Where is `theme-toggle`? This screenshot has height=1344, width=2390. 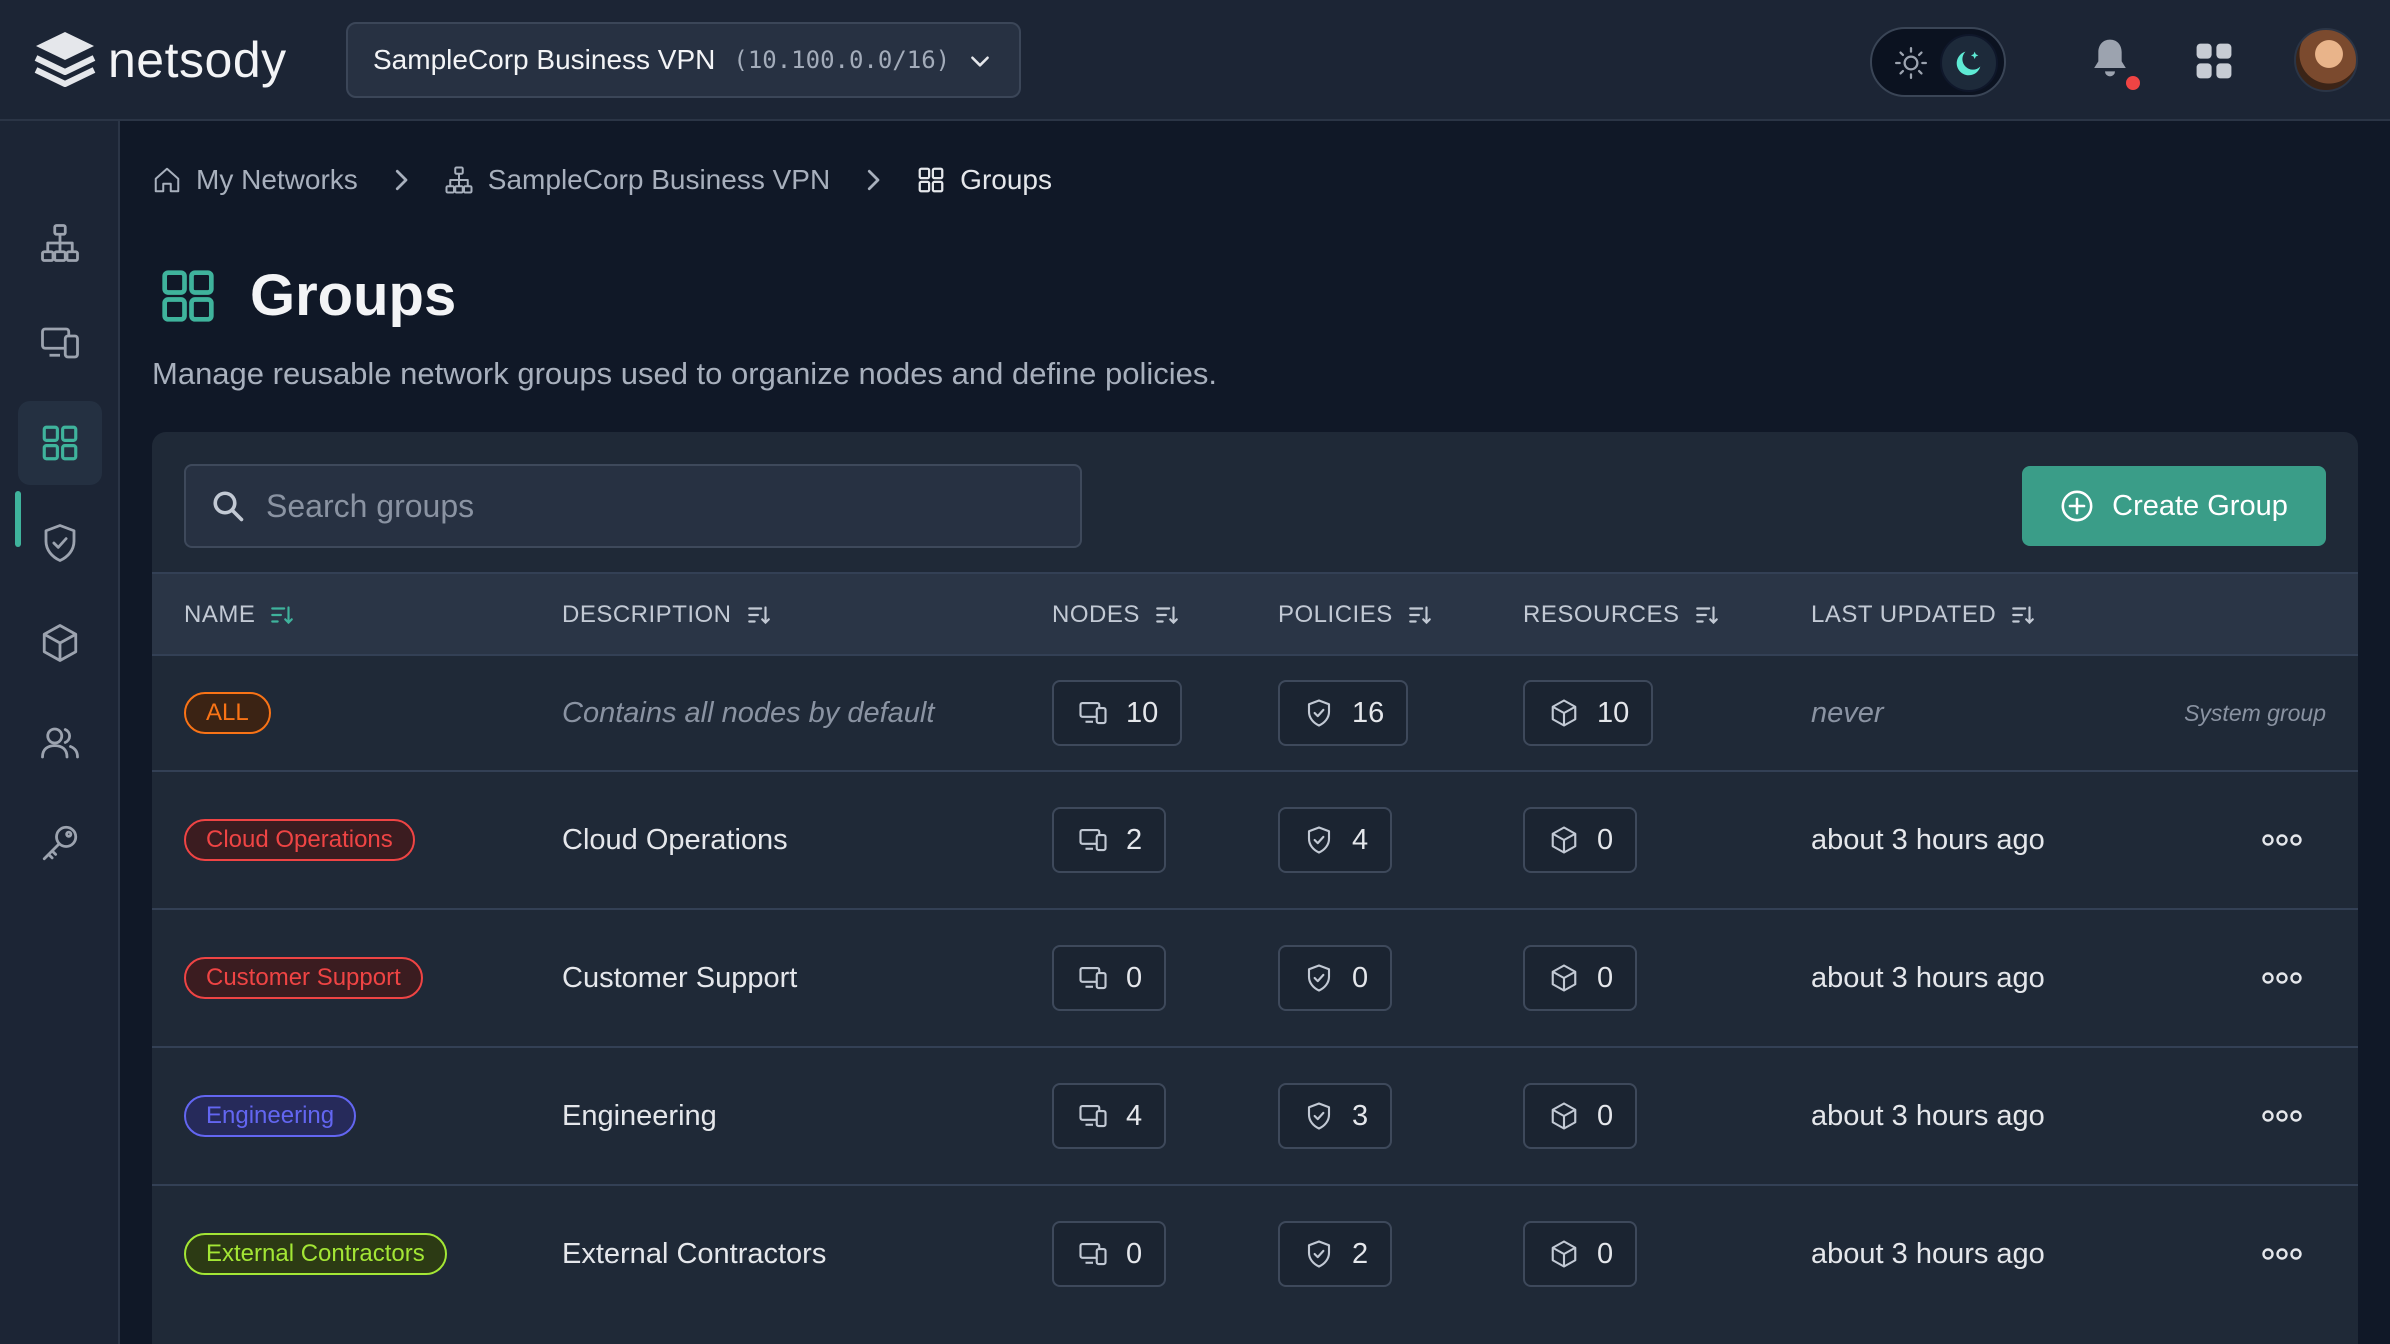
theme-toggle is located at coordinates (1938, 62).